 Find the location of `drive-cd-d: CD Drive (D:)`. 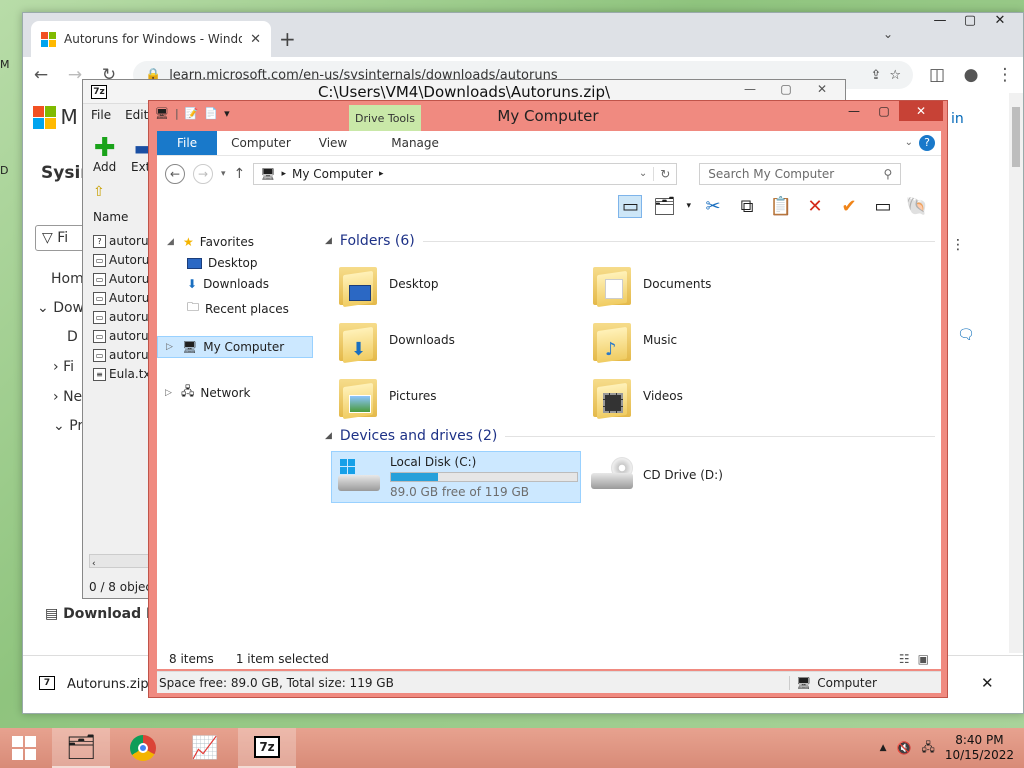

drive-cd-d: CD Drive (D:) is located at coordinates (656, 475).